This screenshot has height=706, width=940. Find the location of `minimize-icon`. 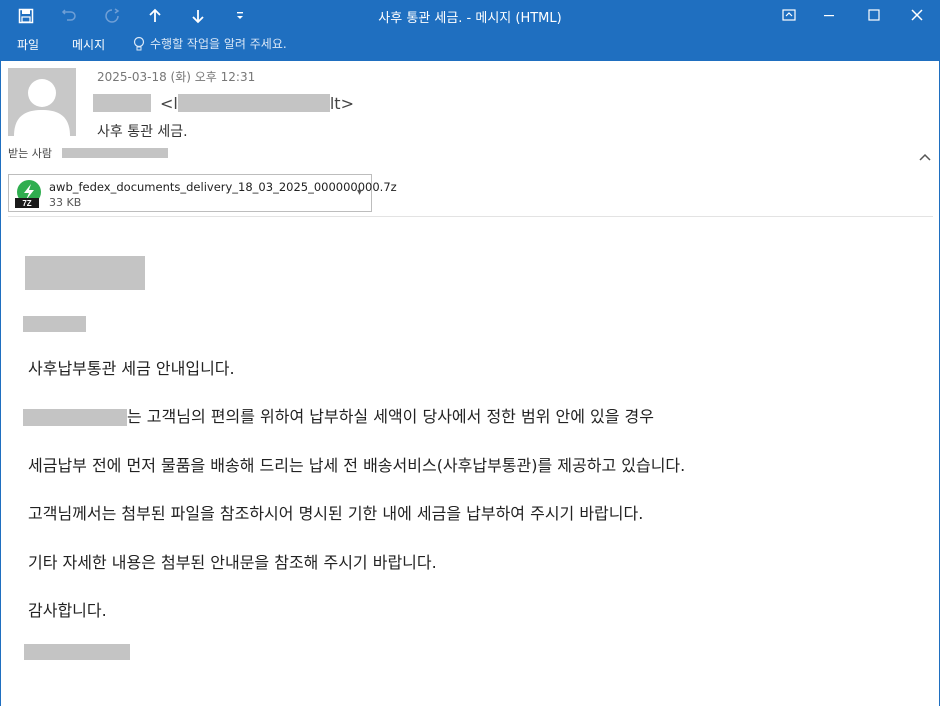

minimize-icon is located at coordinates (829, 15).